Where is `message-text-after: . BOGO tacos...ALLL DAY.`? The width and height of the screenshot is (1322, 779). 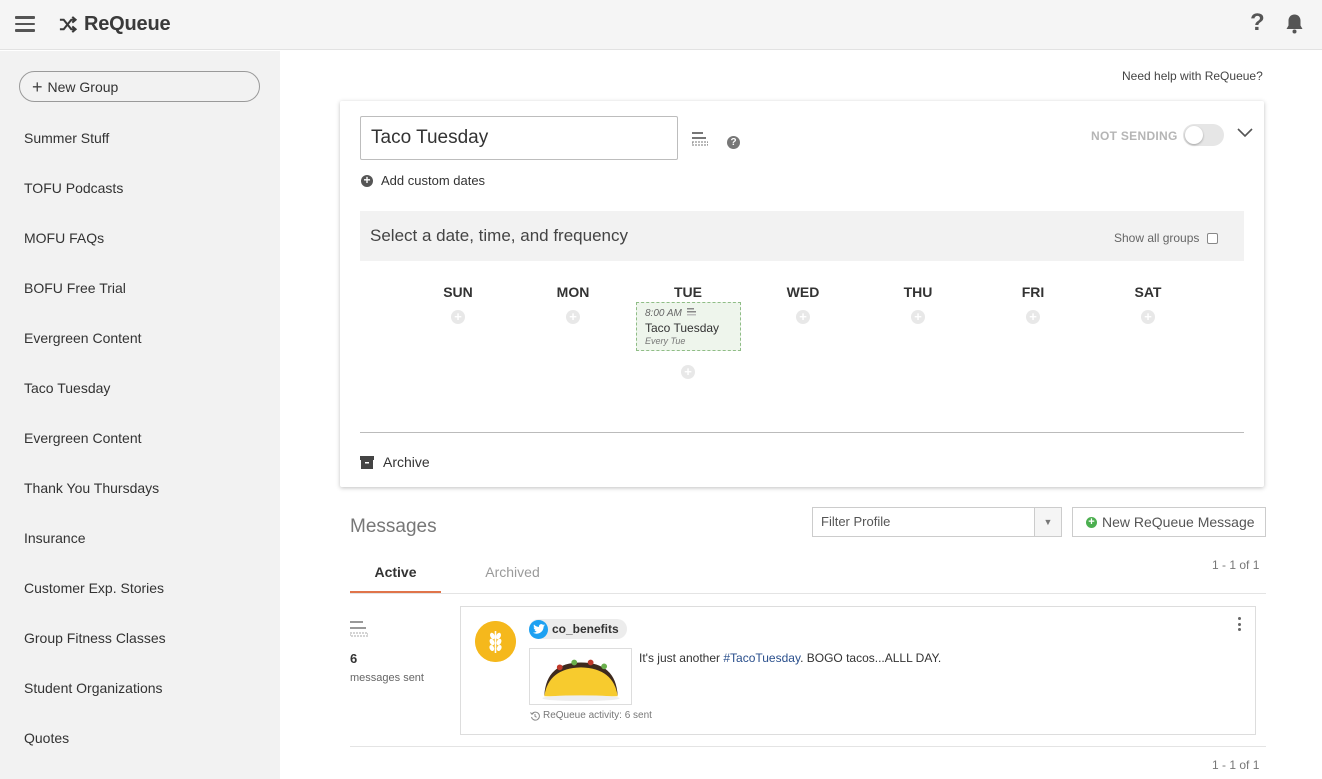 message-text-after: . BOGO tacos...ALLL DAY. is located at coordinates (871, 658).